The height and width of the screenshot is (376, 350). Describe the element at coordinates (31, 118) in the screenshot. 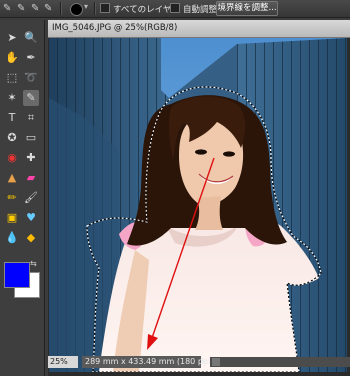

I see `crop-tool-icon: ⌗` at that location.